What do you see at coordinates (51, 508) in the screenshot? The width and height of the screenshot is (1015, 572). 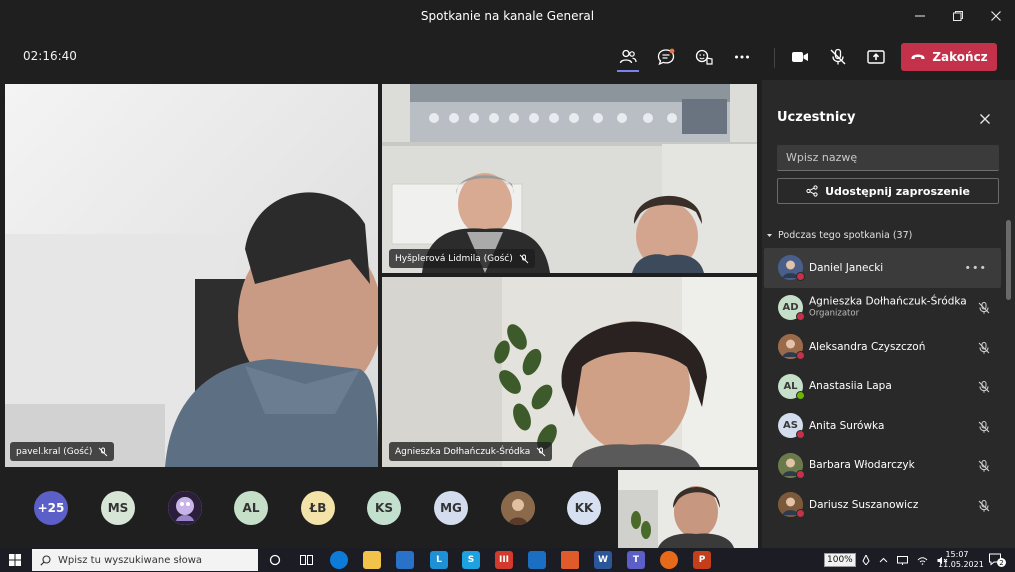 I see `more-participants-avatar: +25` at bounding box center [51, 508].